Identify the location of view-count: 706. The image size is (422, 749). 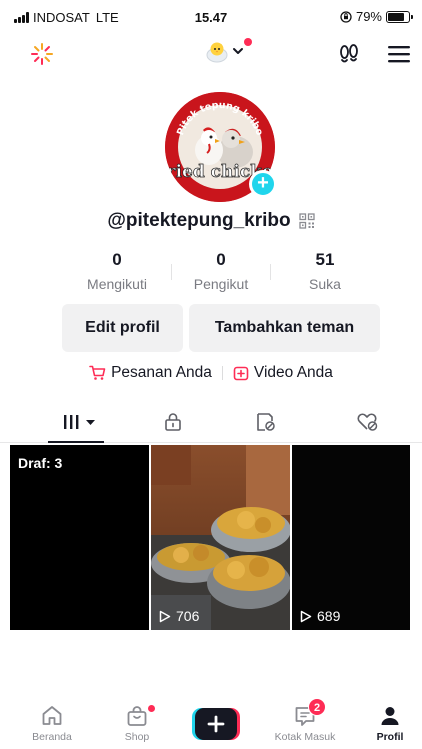
(179, 616).